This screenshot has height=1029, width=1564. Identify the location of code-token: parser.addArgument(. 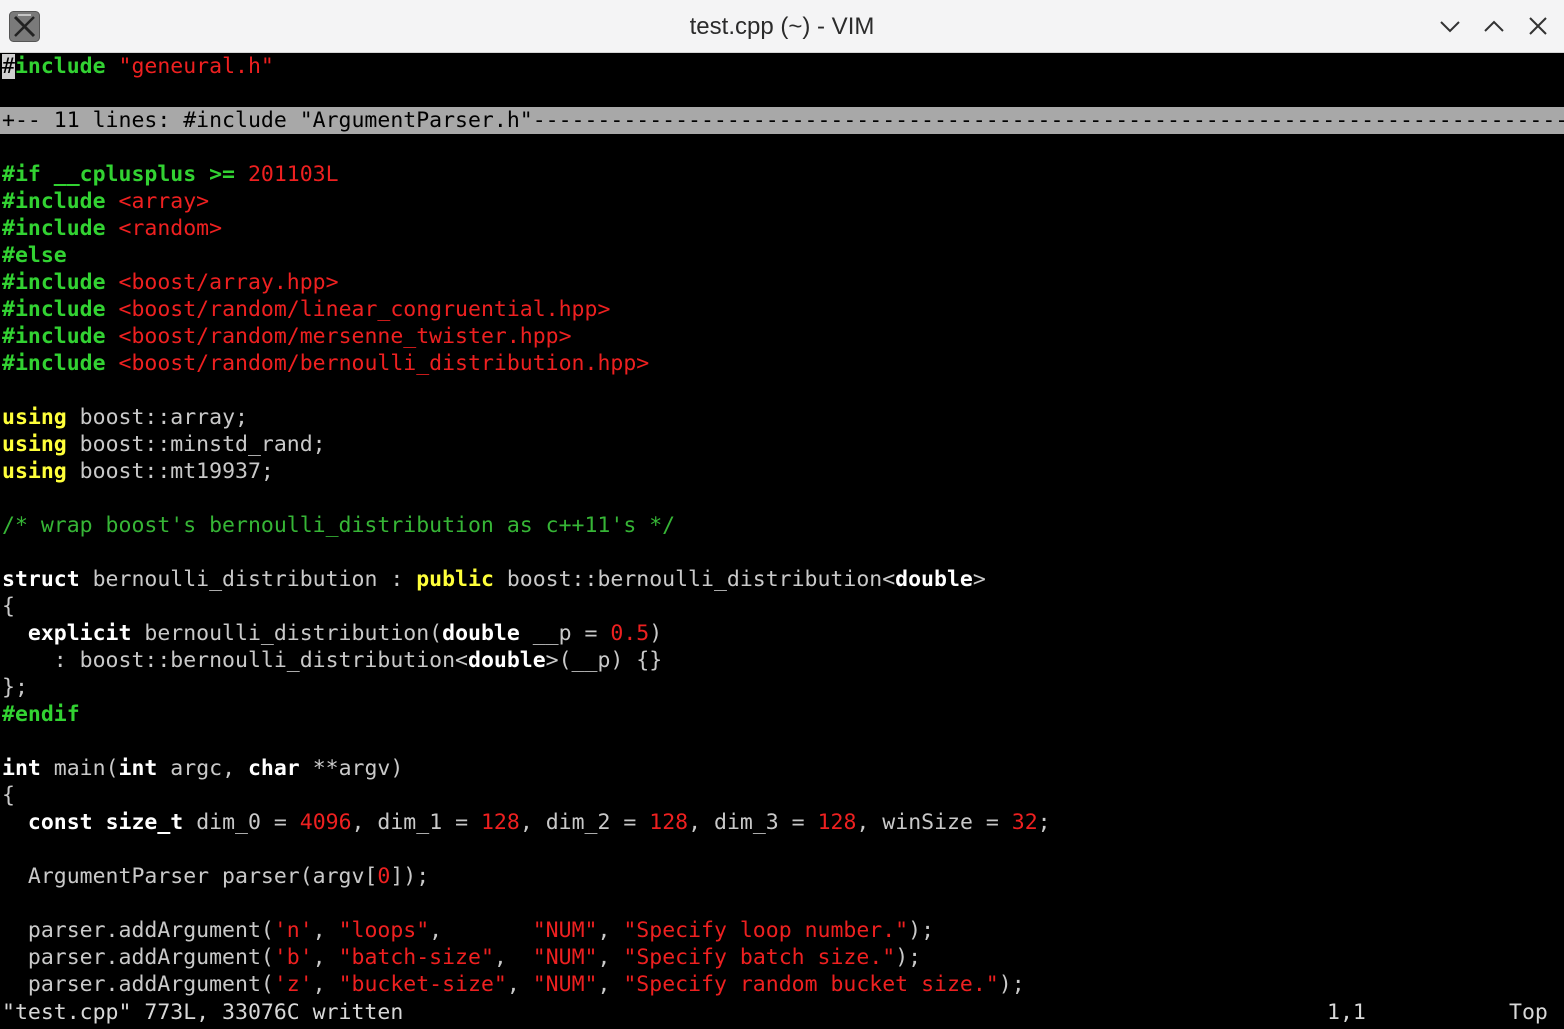
(138, 930).